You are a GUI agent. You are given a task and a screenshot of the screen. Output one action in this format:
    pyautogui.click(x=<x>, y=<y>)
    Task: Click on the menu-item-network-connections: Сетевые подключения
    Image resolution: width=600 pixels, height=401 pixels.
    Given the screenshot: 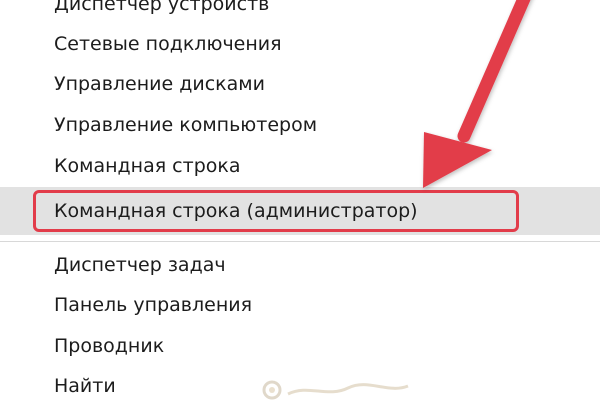 What is the action you would take?
    pyautogui.click(x=168, y=44)
    